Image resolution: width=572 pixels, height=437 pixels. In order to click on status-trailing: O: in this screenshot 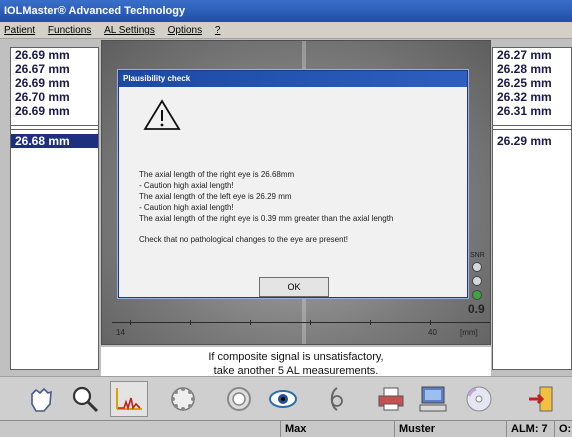, I will do `click(563, 429)`.